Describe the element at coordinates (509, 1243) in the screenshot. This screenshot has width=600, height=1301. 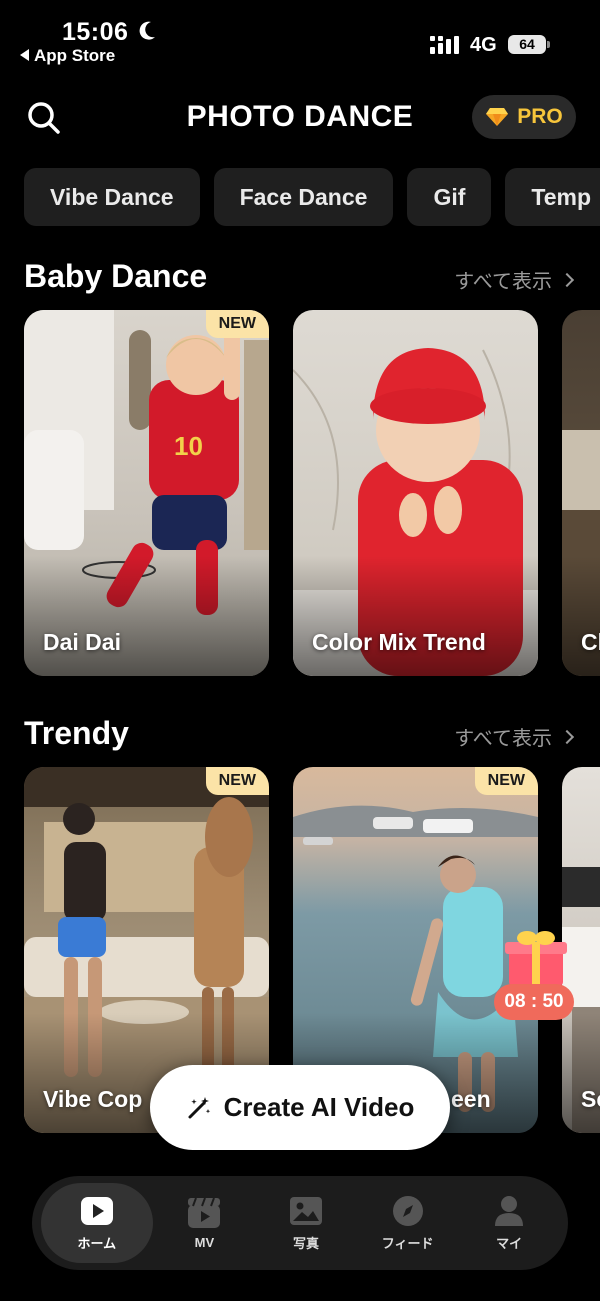
I see `nav-my-label: マイ` at that location.